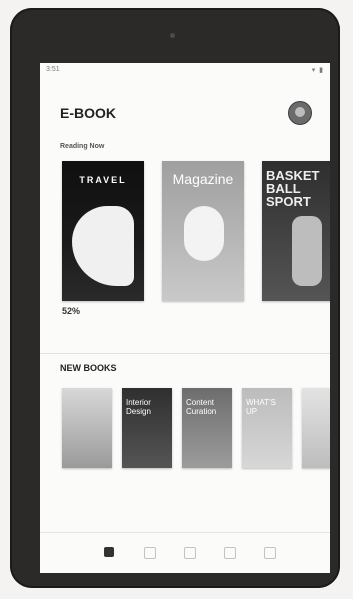 This screenshot has width=353, height=599. What do you see at coordinates (88, 368) in the screenshot?
I see `new-books-label: NEW BOOKS` at bounding box center [88, 368].